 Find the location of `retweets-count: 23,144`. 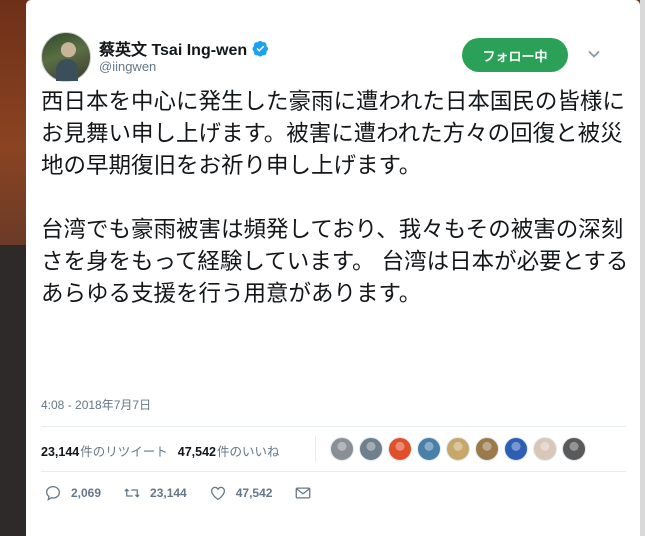

retweets-count: 23,144 is located at coordinates (60, 452).